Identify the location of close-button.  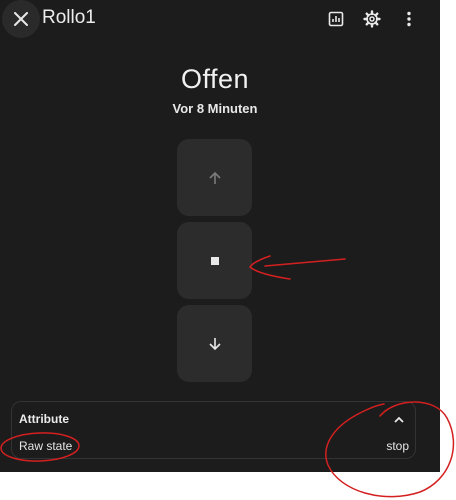
(21, 19).